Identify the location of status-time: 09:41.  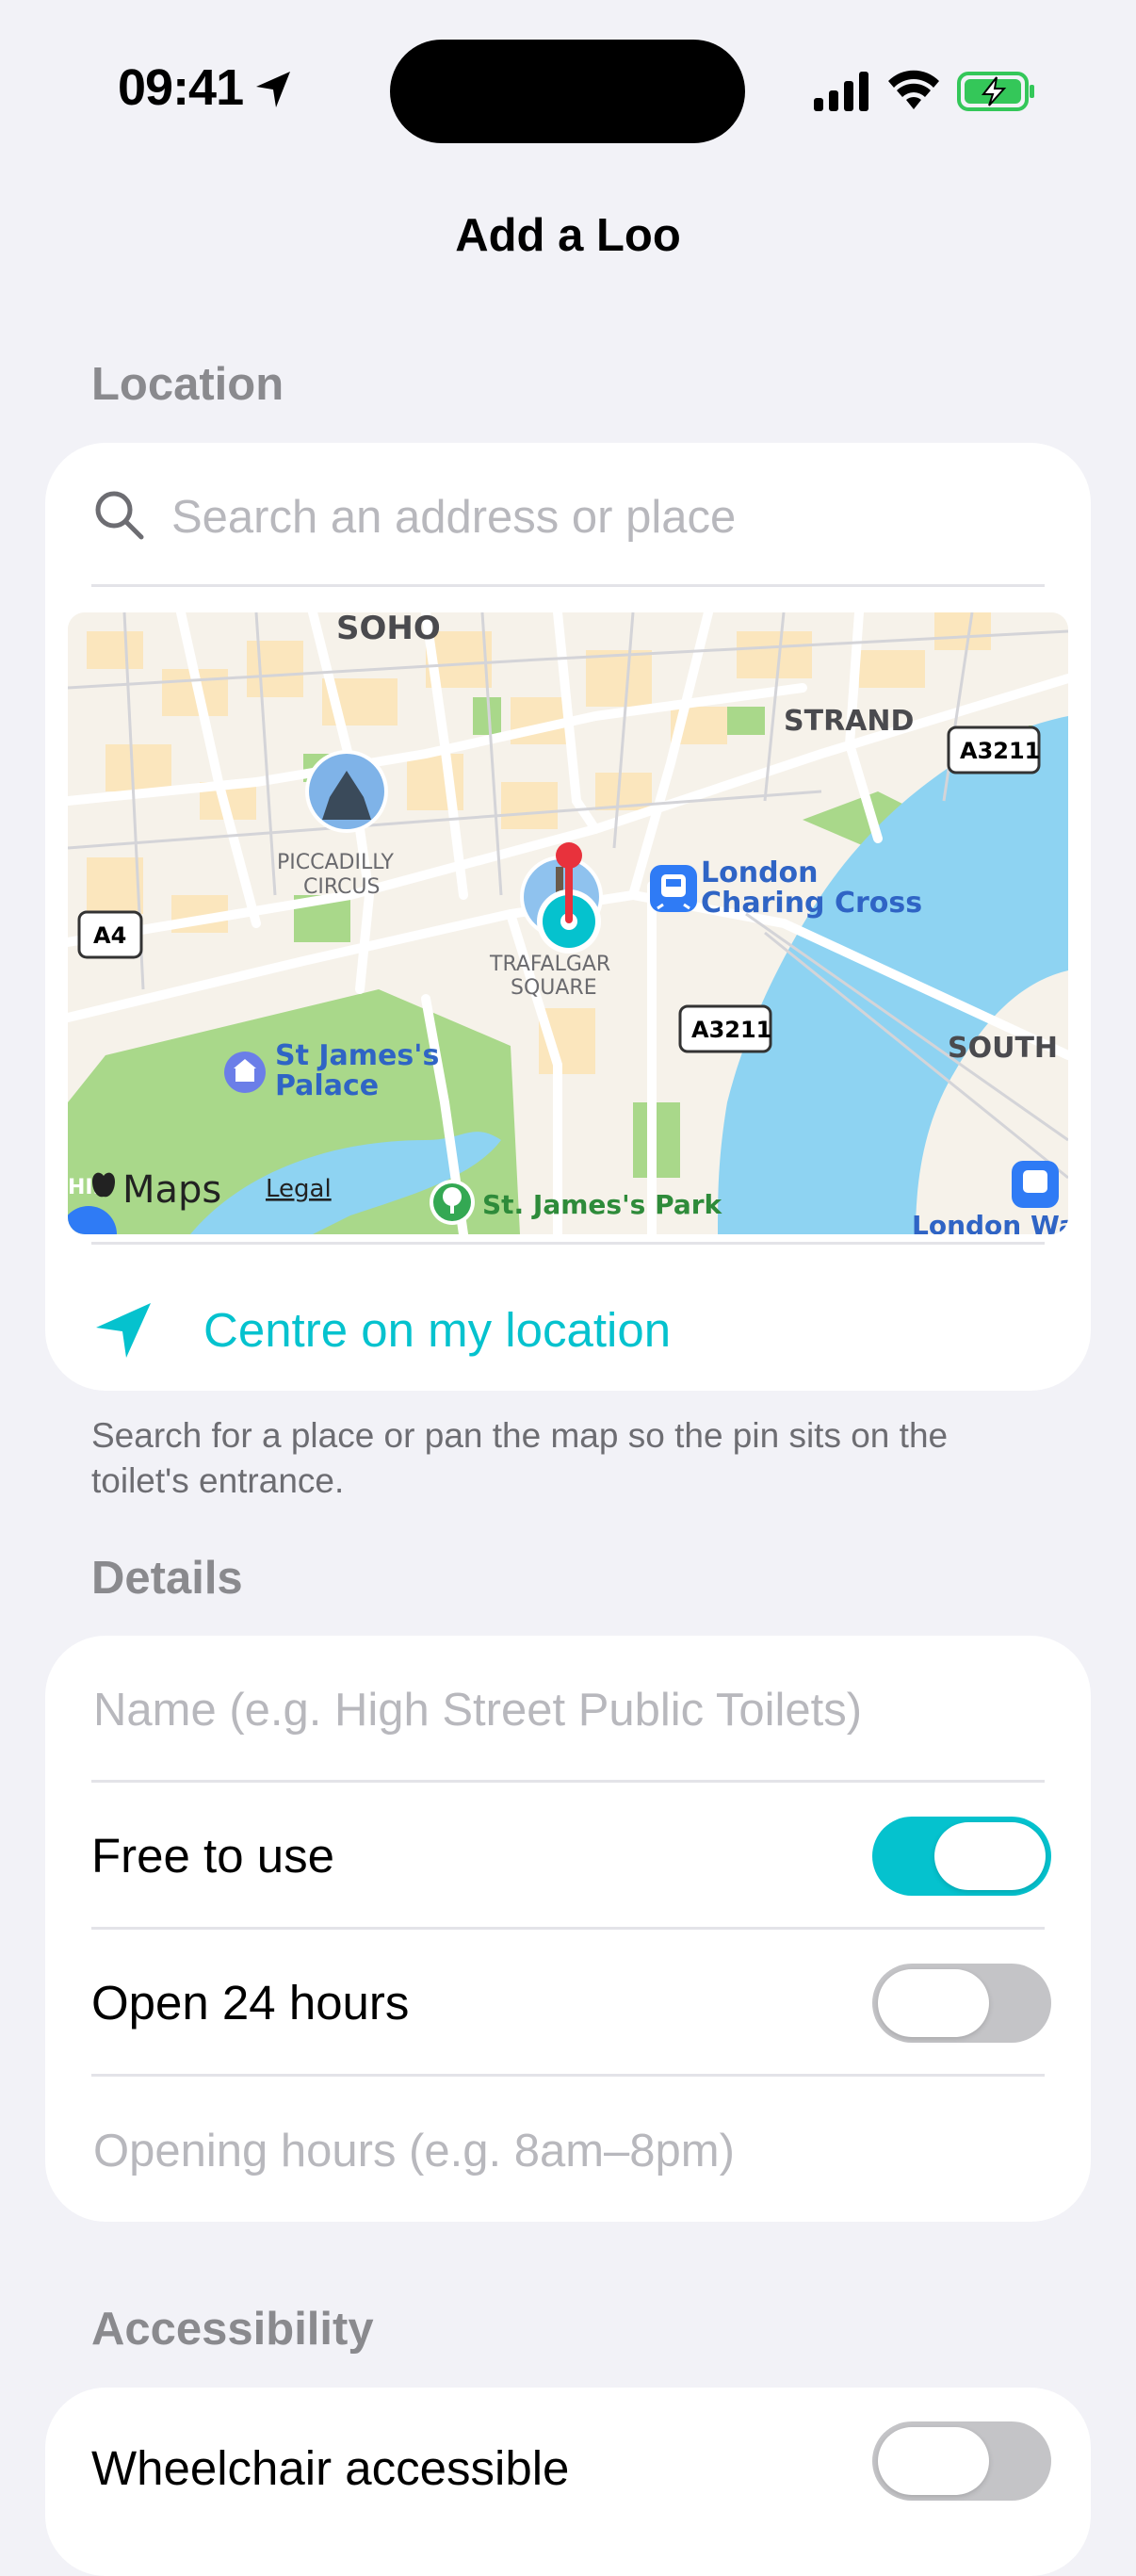
(181, 87).